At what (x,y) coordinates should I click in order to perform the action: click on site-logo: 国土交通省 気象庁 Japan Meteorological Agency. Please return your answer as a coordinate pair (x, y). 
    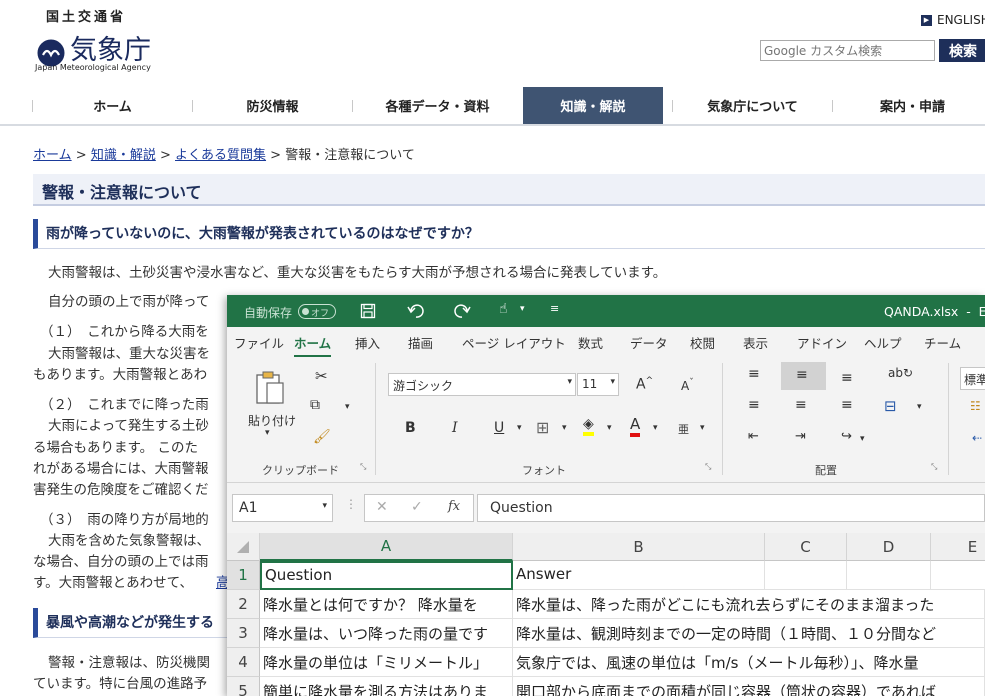
    Looking at the image, I should click on (109, 41).